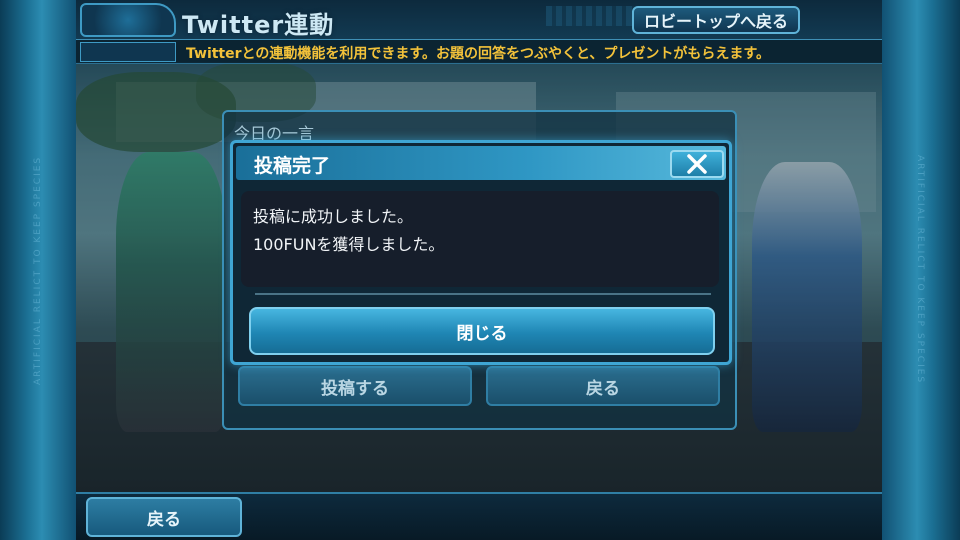 The width and height of the screenshot is (960, 540). I want to click on close-icon, so click(697, 164).